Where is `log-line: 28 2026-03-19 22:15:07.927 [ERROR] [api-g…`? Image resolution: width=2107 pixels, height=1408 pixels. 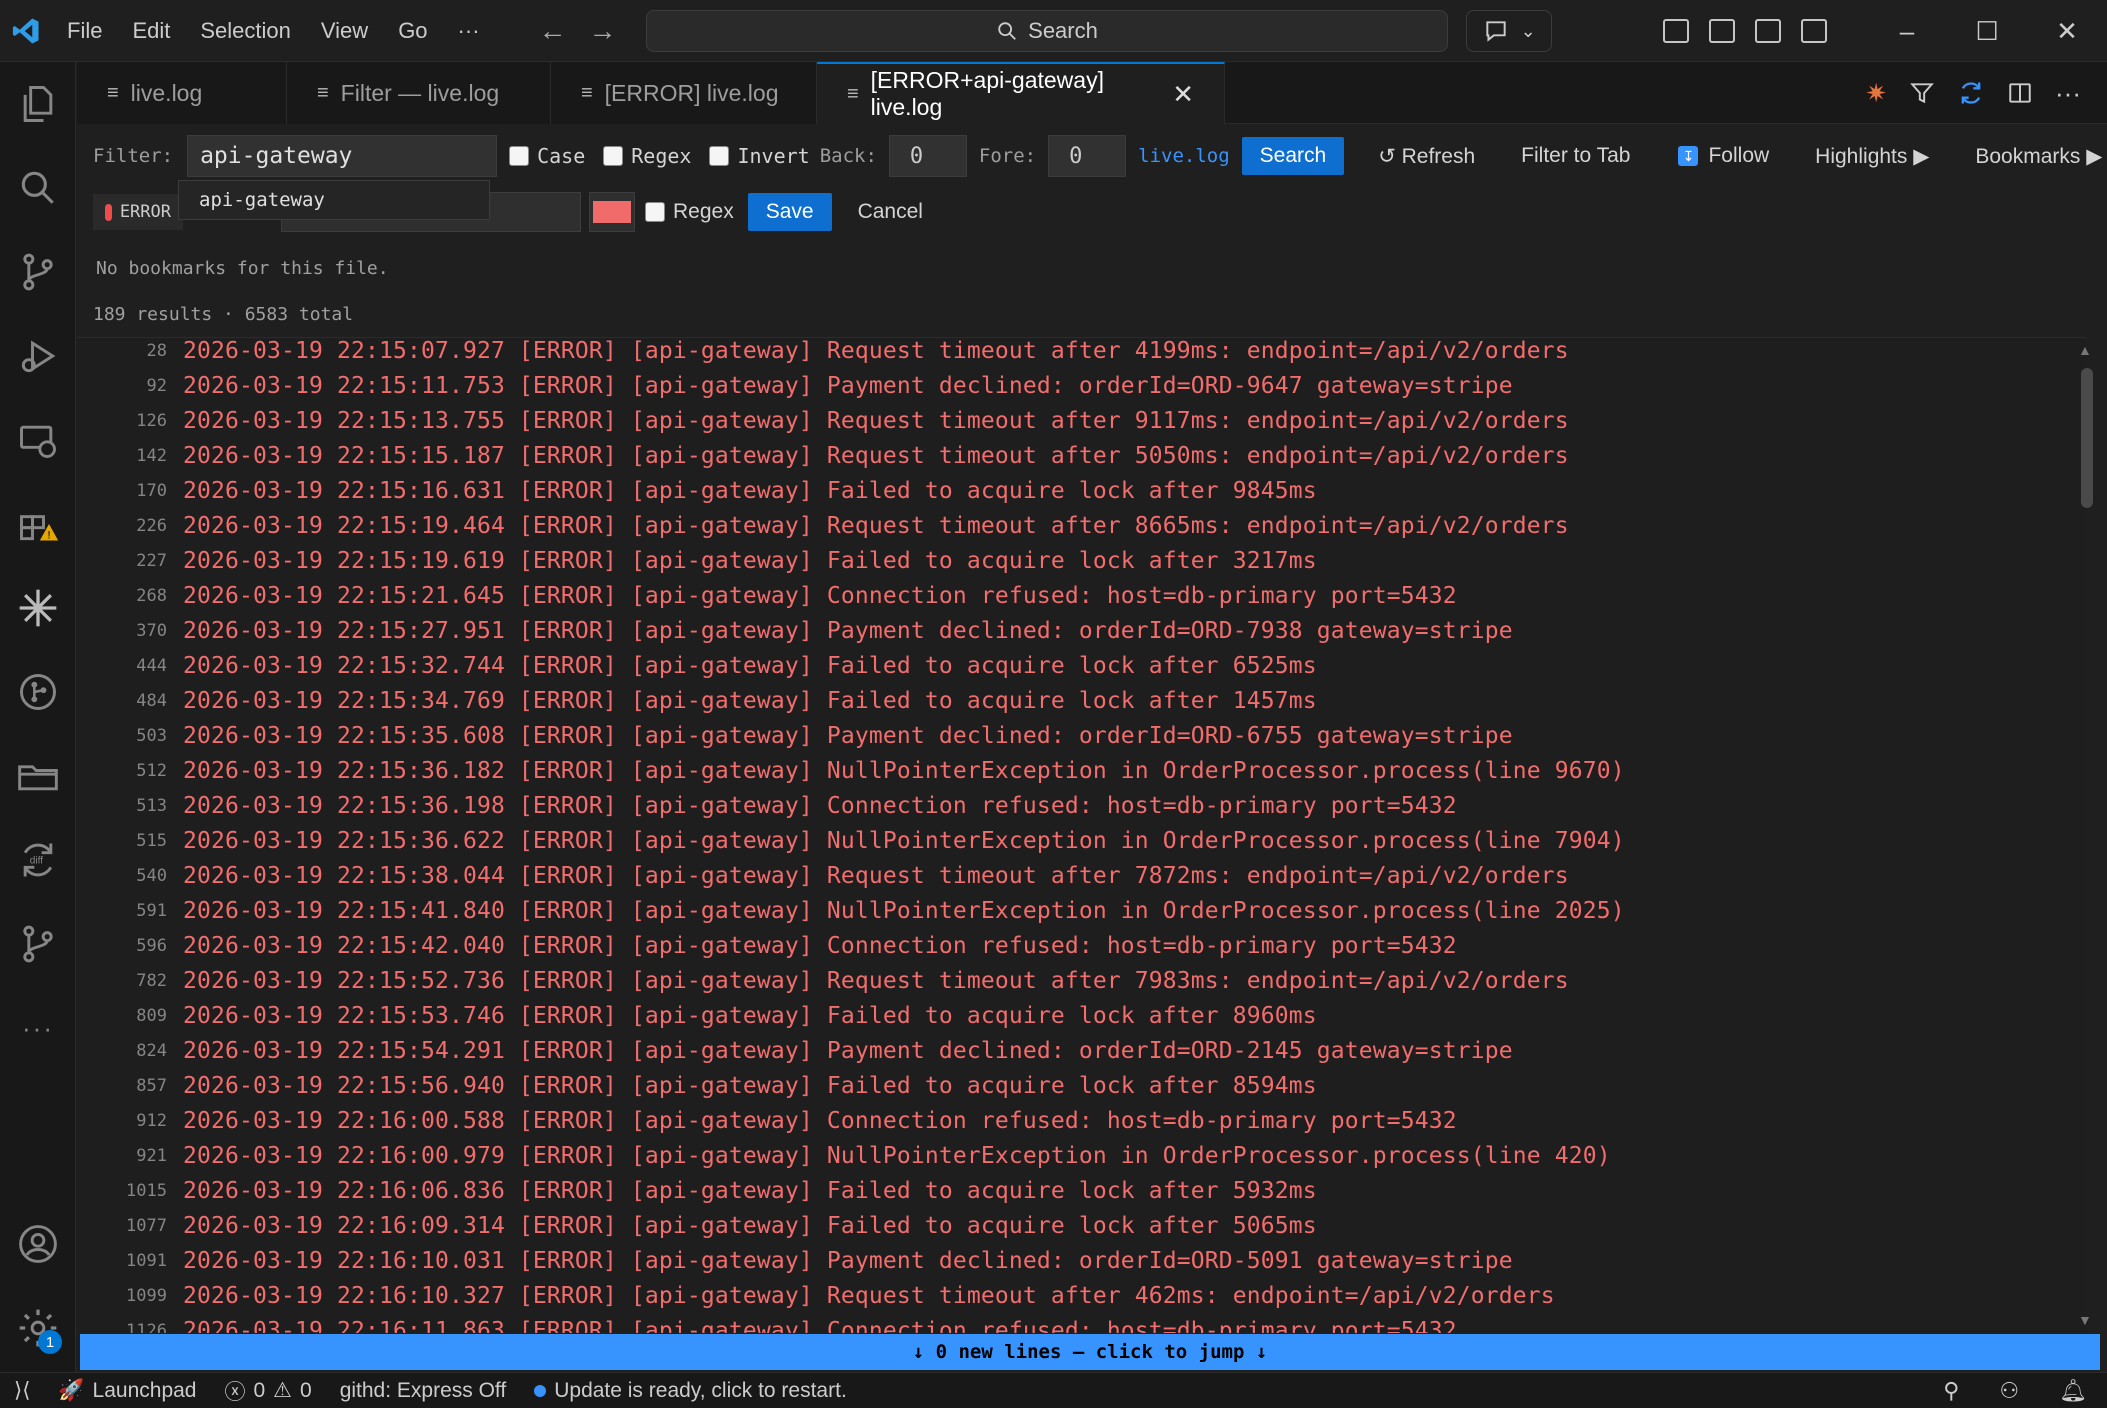
log-line: 28 2026-03-19 22:15:07.927 [ERROR] [api-g… is located at coordinates (1082, 353).